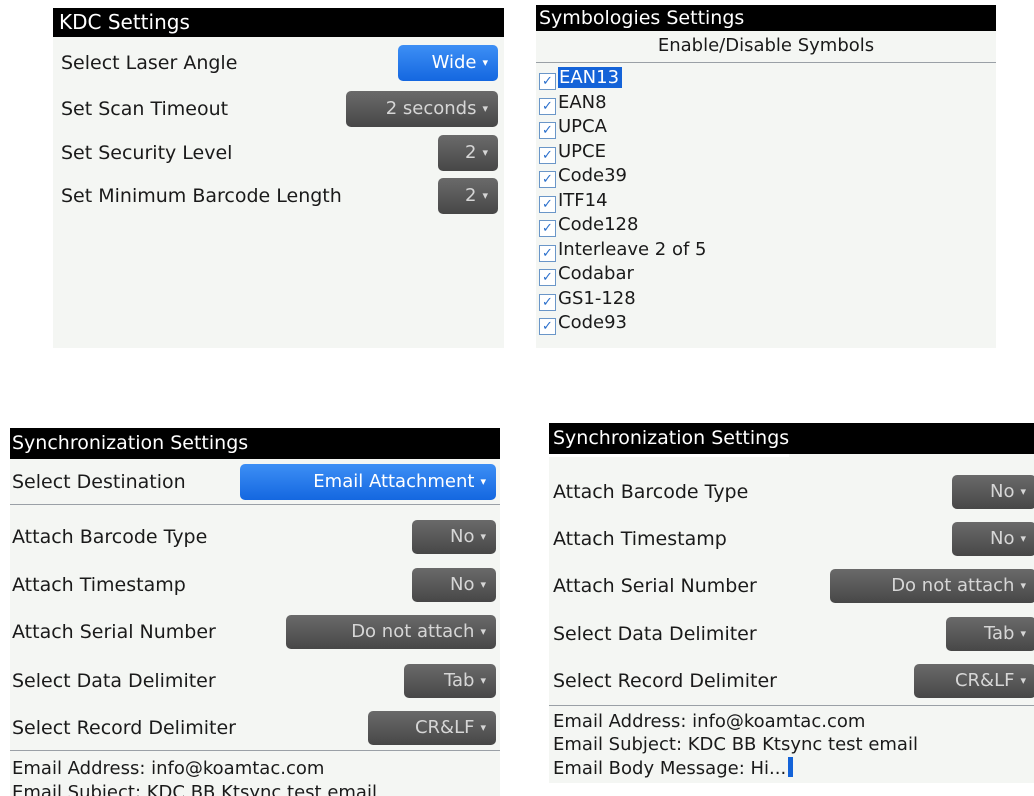 The width and height of the screenshot is (1034, 796). What do you see at coordinates (582, 126) in the screenshot?
I see `symbol-label: UPCA` at bounding box center [582, 126].